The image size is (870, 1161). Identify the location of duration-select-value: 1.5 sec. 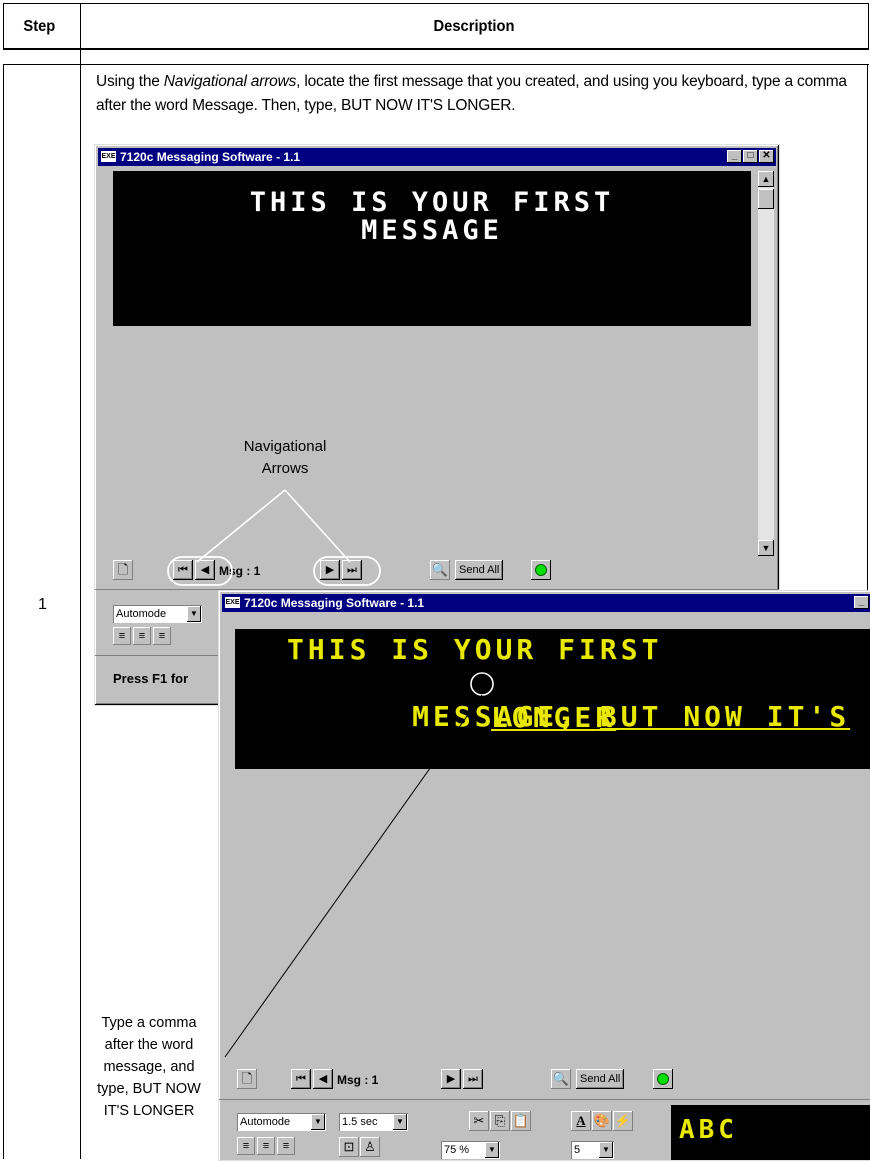
(360, 1122).